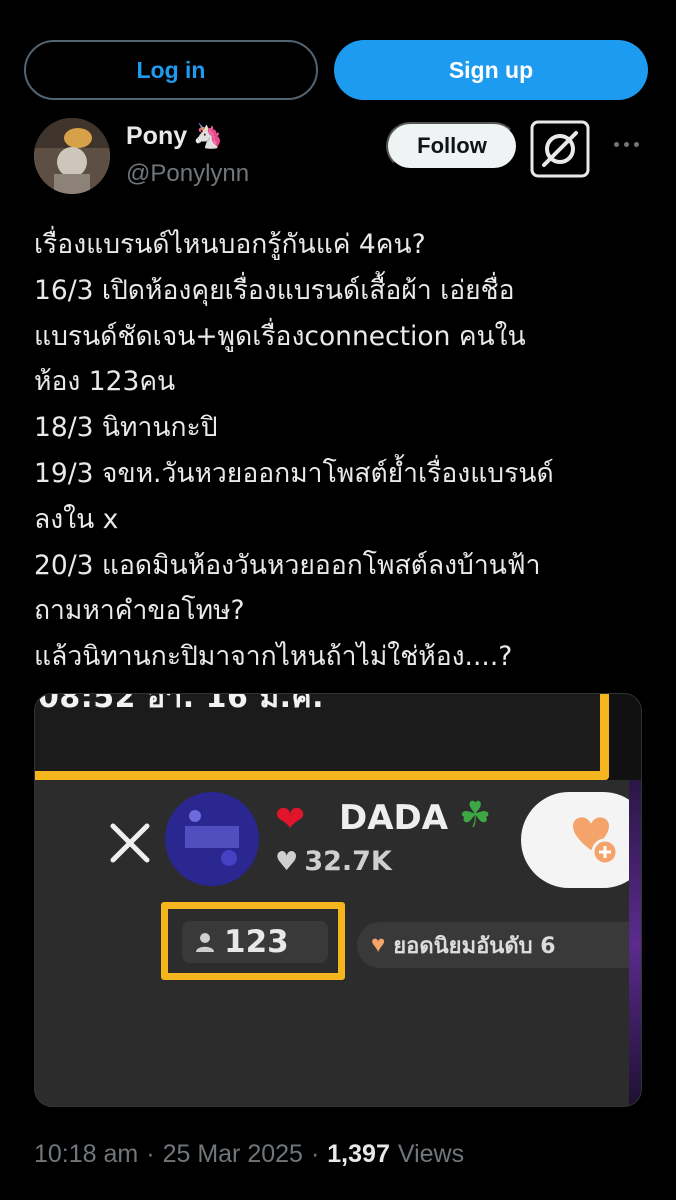 Image resolution: width=676 pixels, height=1200 pixels. What do you see at coordinates (344, 158) in the screenshot?
I see `tweet-author: Pony 🦄 @Ponylynn Follow` at bounding box center [344, 158].